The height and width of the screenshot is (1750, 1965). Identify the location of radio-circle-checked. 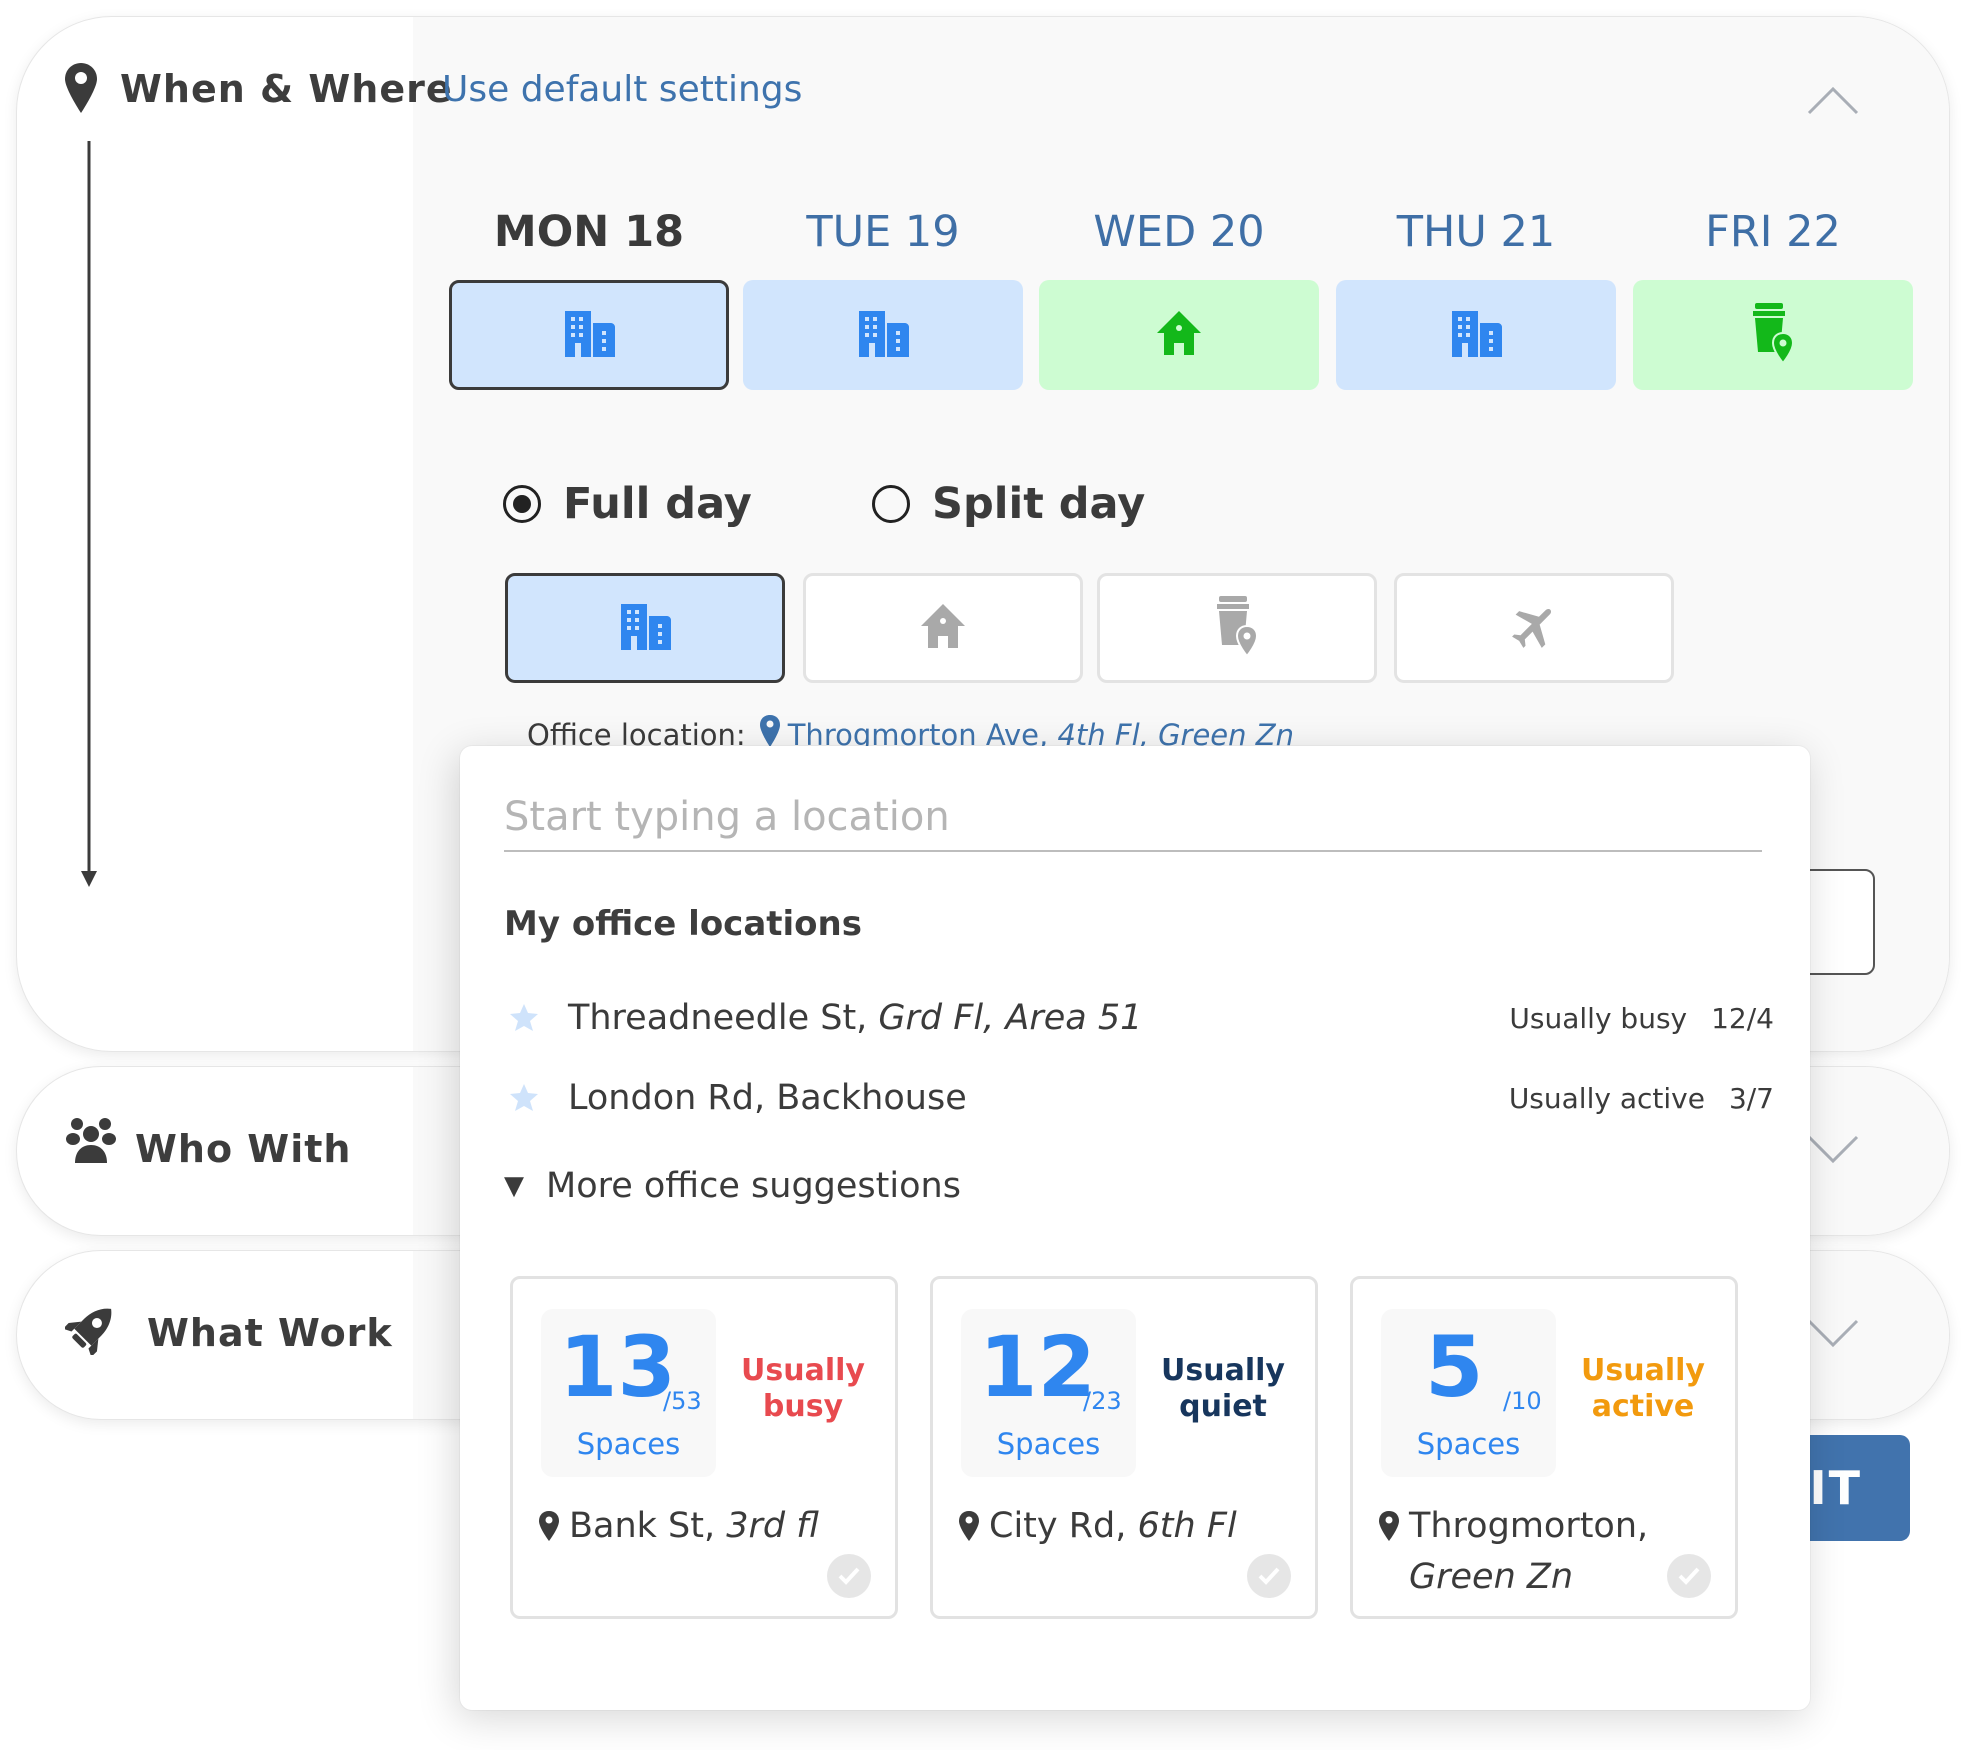
(522, 504).